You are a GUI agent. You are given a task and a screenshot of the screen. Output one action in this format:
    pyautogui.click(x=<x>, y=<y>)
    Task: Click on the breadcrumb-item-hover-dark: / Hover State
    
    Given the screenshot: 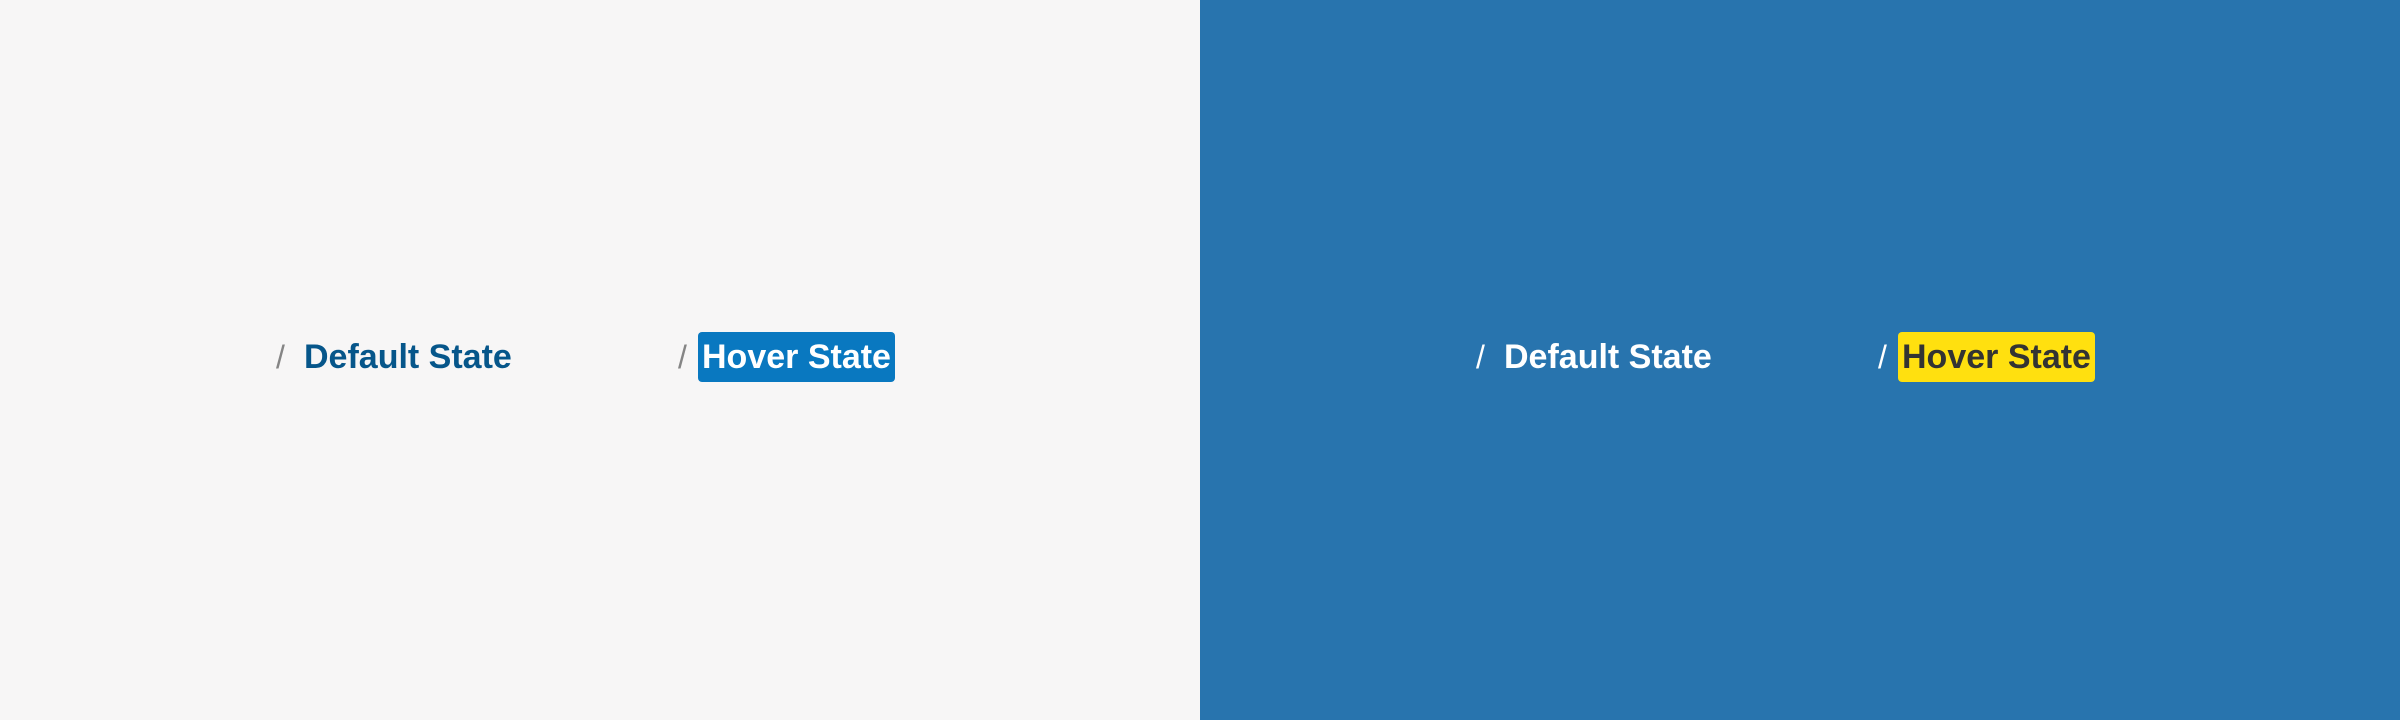 What is the action you would take?
    pyautogui.click(x=1986, y=357)
    